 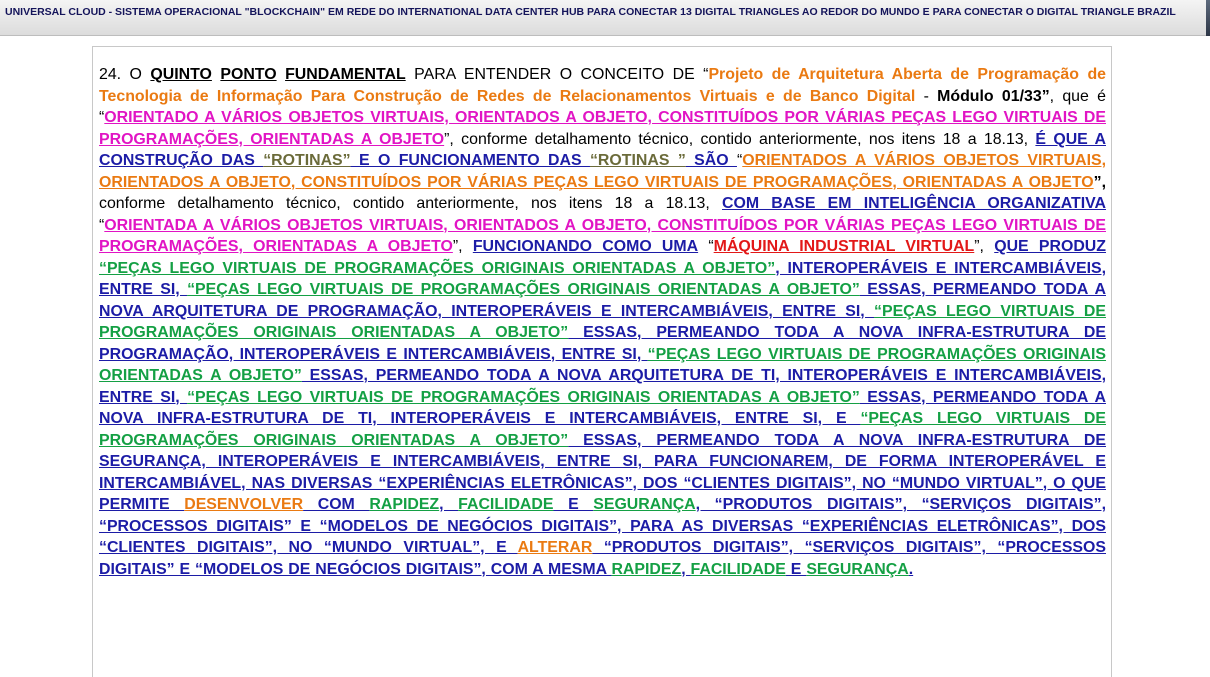 I want to click on text-segment: E O FUNCIONAMENTO DAS, so click(x=470, y=160).